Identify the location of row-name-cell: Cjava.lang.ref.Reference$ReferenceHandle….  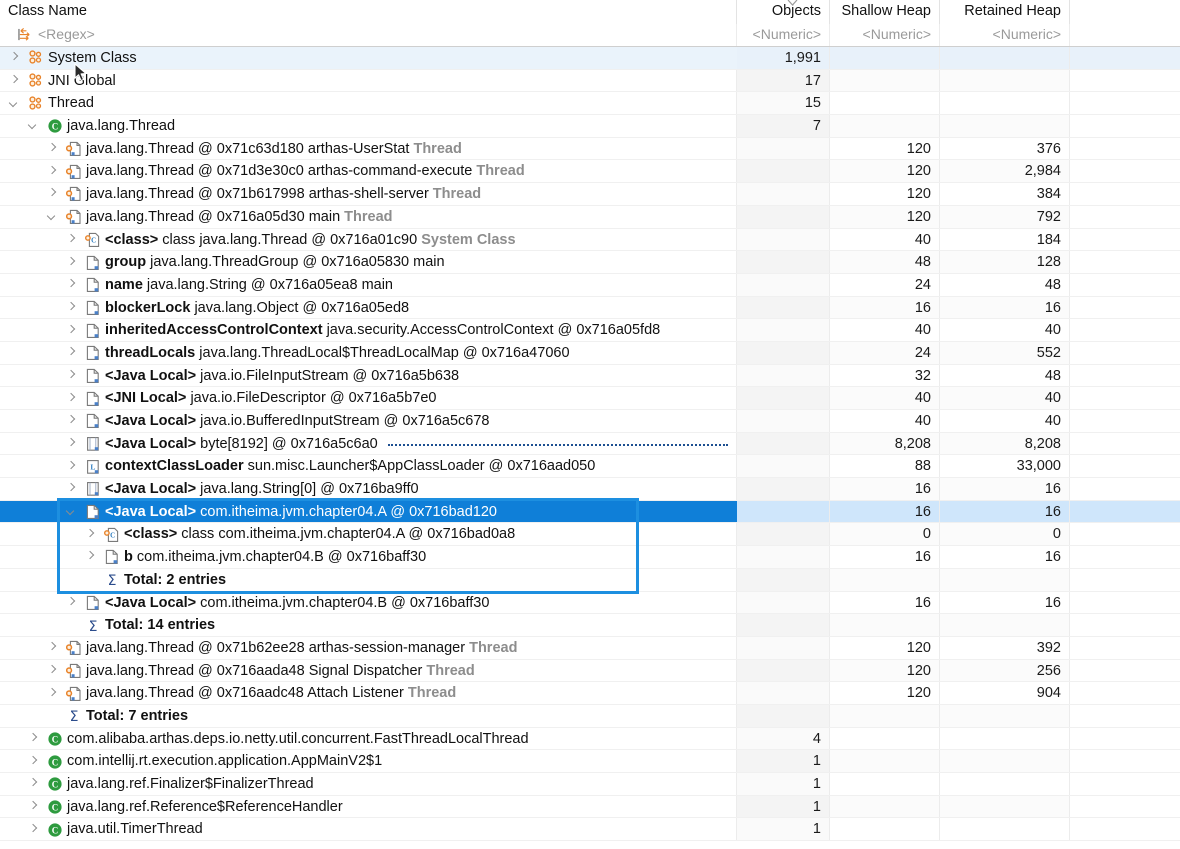
(368, 807).